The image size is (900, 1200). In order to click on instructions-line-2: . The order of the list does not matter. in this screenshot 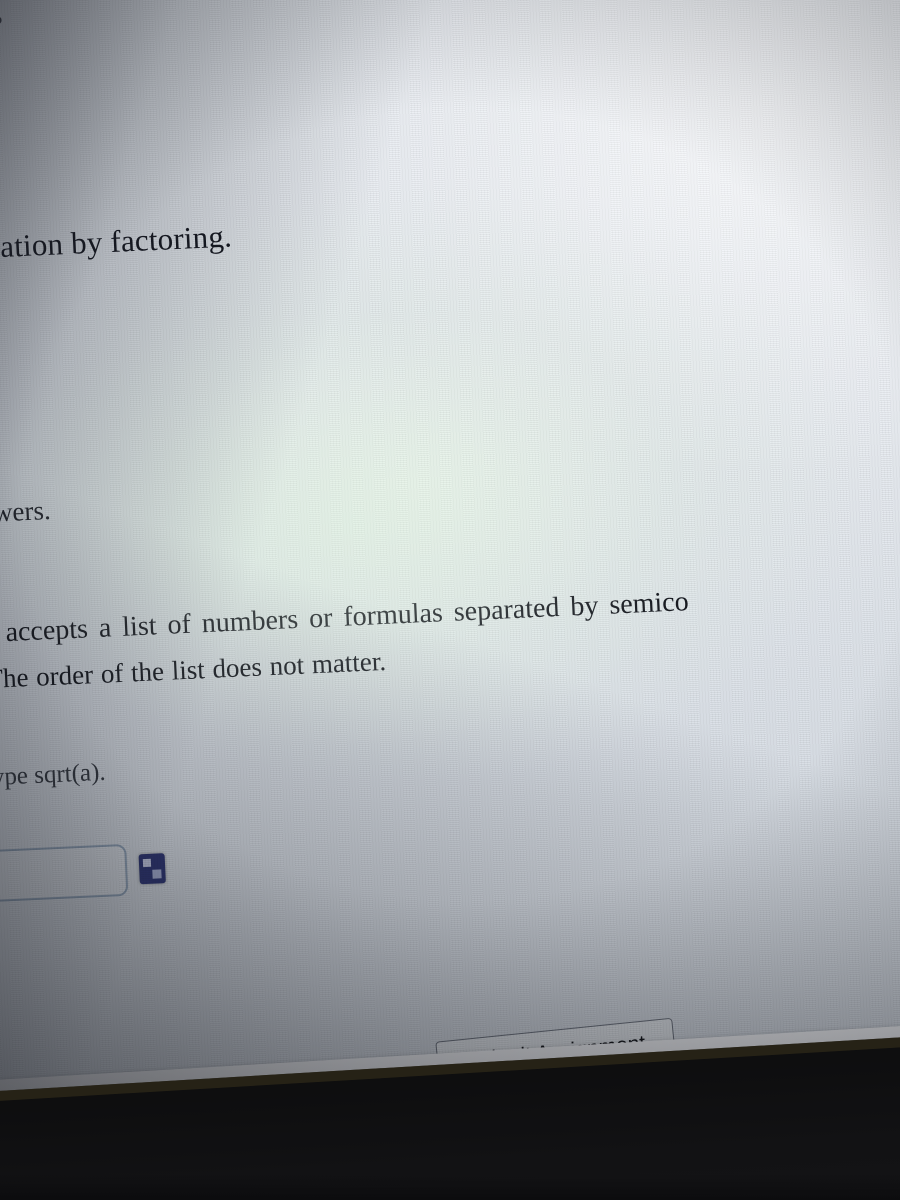, I will do `click(193, 670)`.